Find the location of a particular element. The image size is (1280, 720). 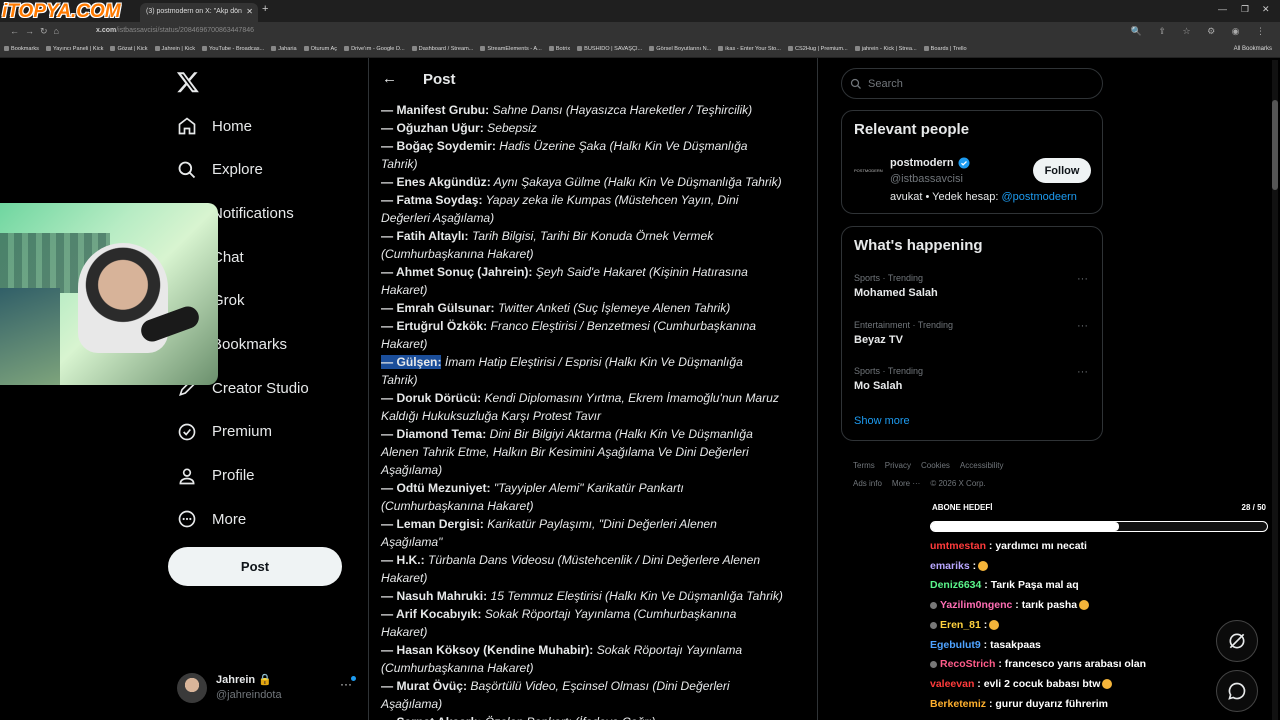

bookmark-item: Botrix is located at coordinates (559, 49).